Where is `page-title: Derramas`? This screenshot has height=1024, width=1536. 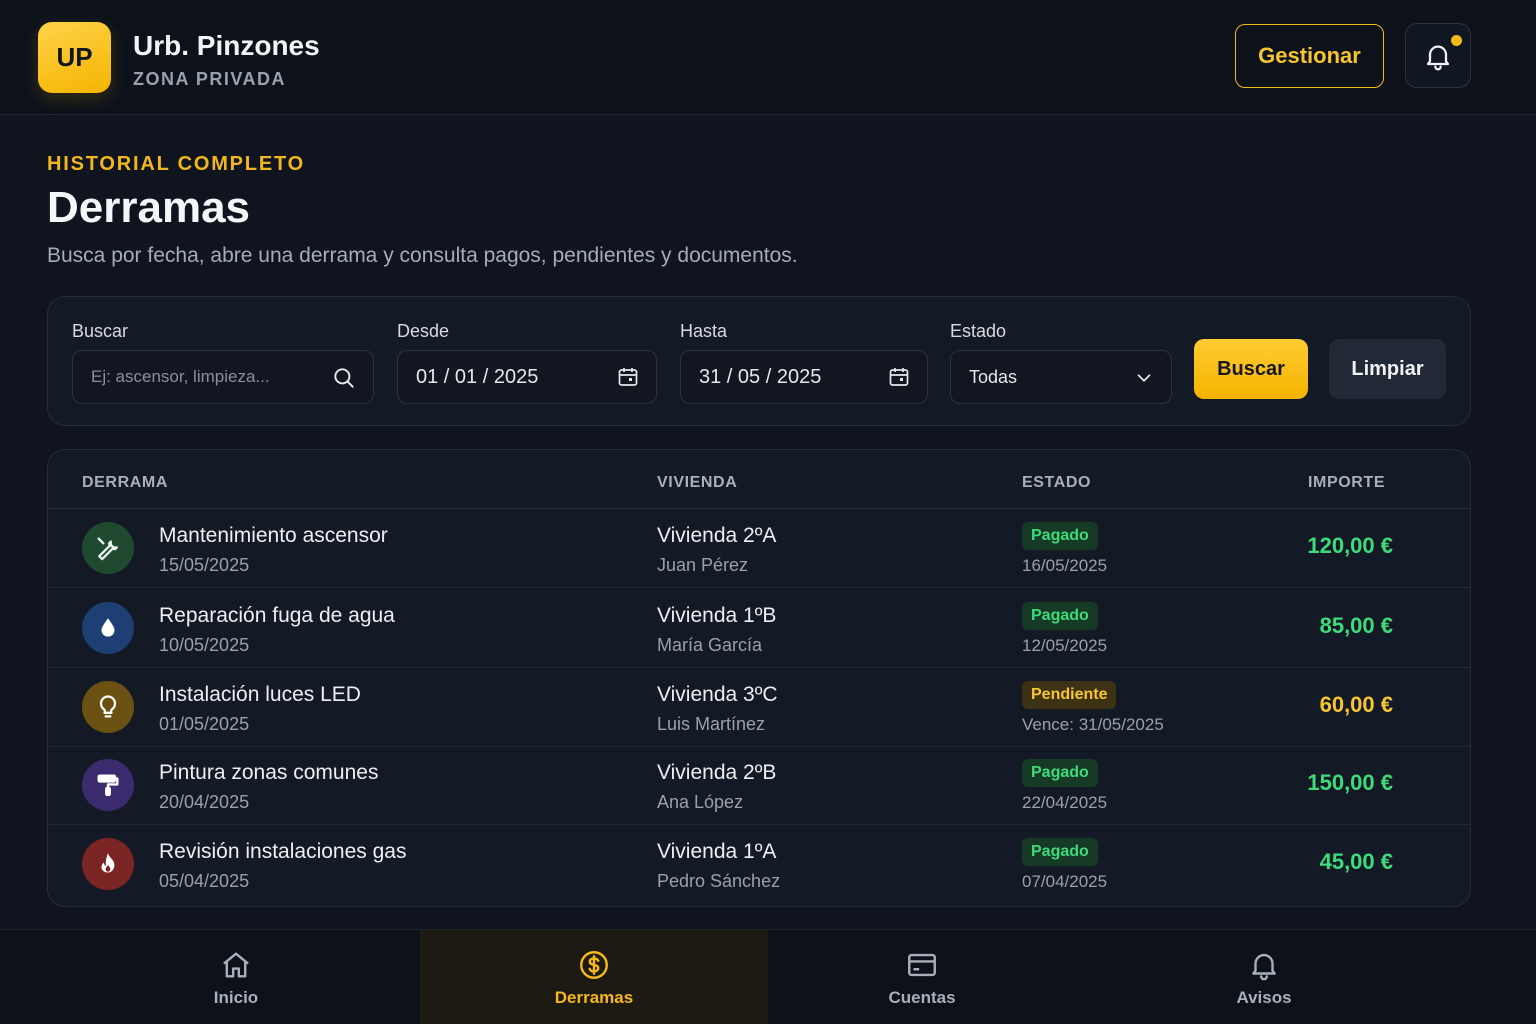
page-title: Derramas is located at coordinates (149, 207).